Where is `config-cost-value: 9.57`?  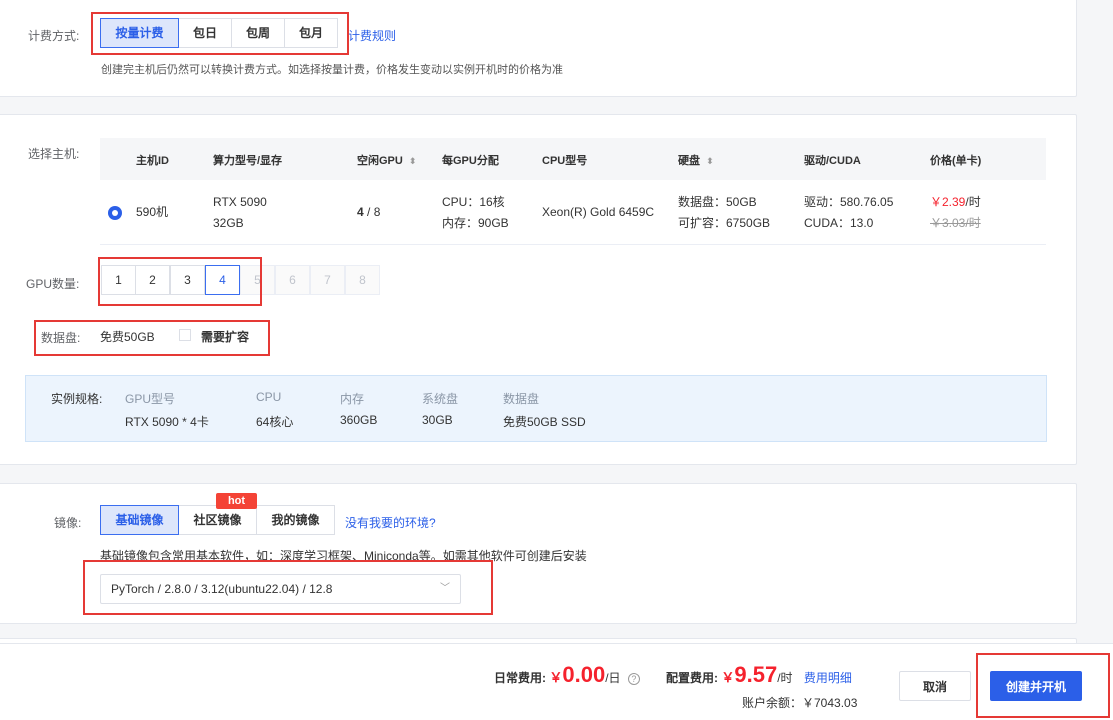 config-cost-value: 9.57 is located at coordinates (756, 674).